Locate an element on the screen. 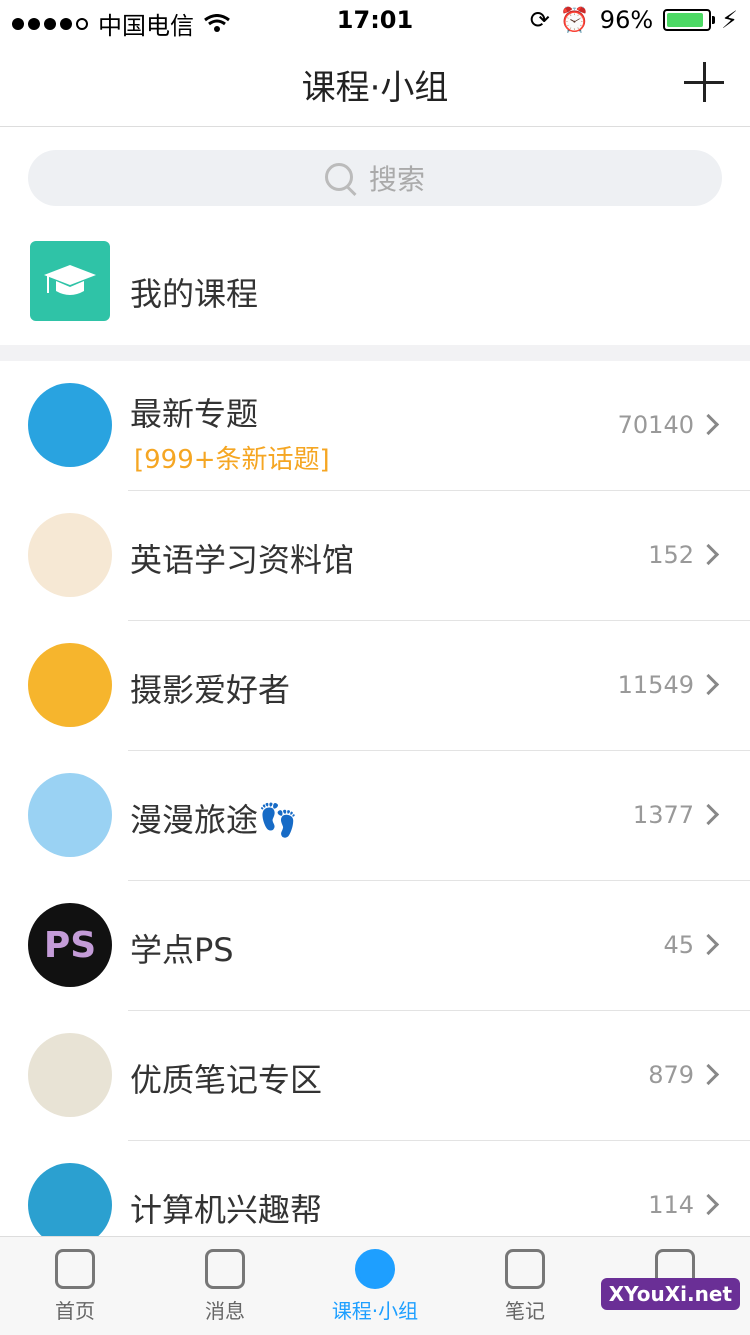 The width and height of the screenshot is (750, 1335). group-name: 优质笔记专区 is located at coordinates (226, 1080).